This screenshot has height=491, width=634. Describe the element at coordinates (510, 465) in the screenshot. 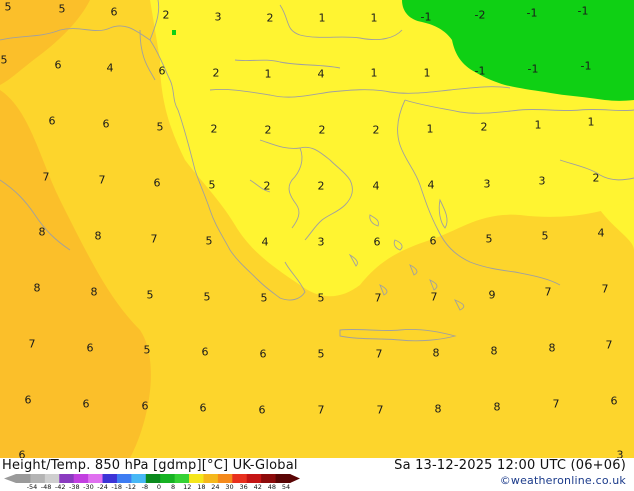

I see `valid-time: Sa 13-12-2025 12:00 UTC (06+06)` at that location.